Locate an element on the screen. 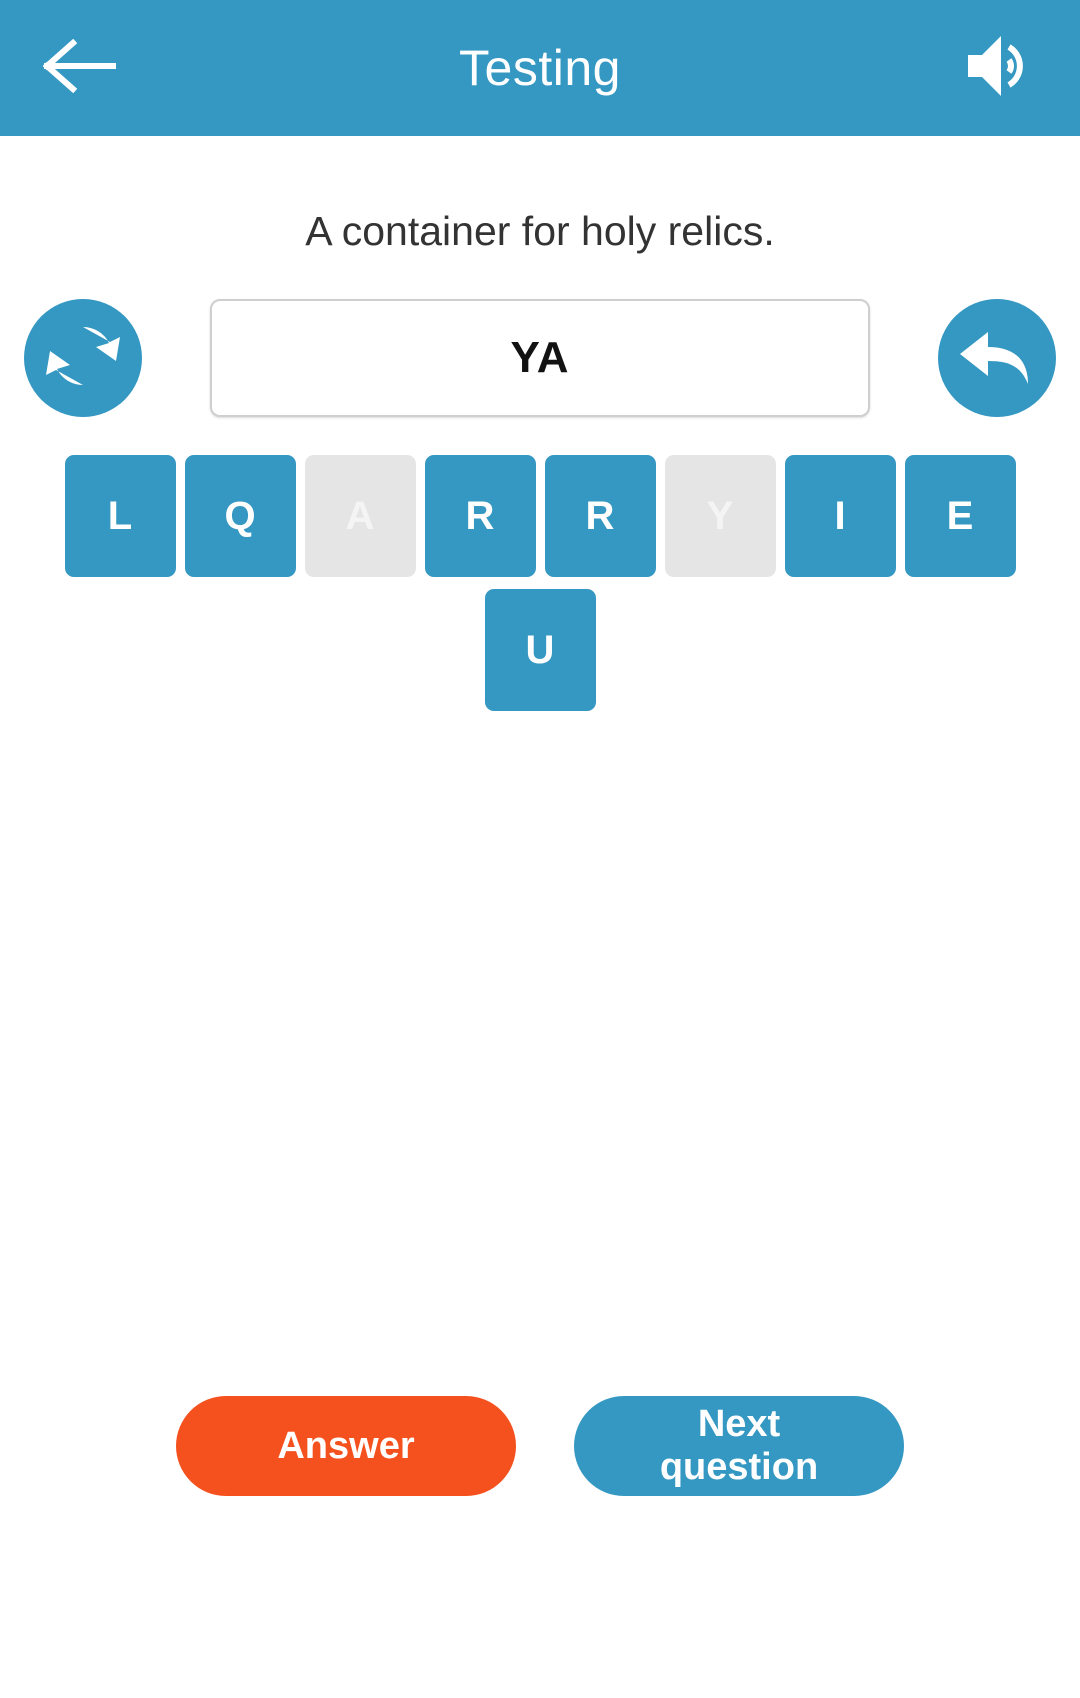 The height and width of the screenshot is (1698, 1080). undo-button is located at coordinates (997, 358).